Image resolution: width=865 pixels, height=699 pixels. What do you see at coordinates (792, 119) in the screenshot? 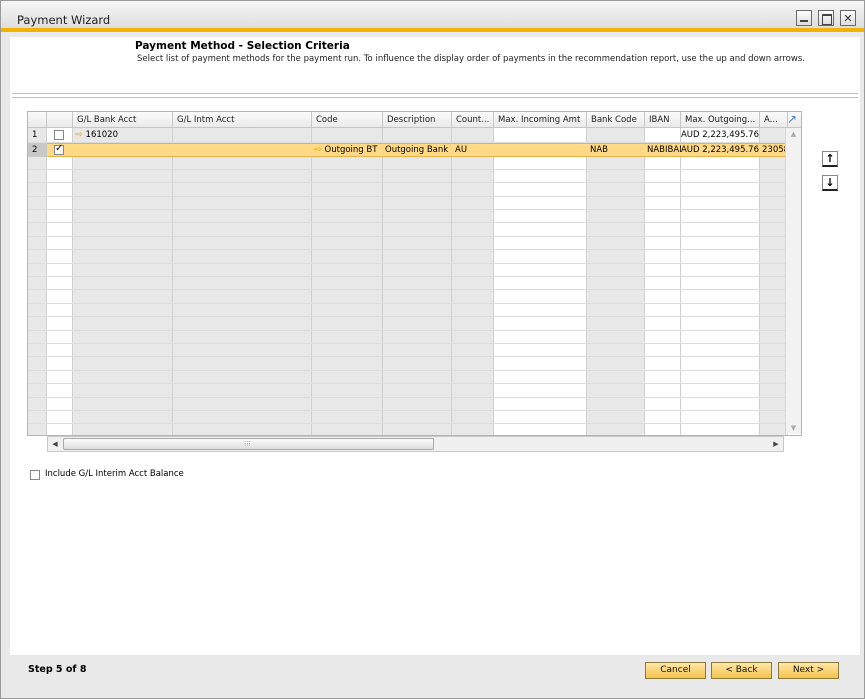
I see `expand-grid-icon: ↗` at bounding box center [792, 119].